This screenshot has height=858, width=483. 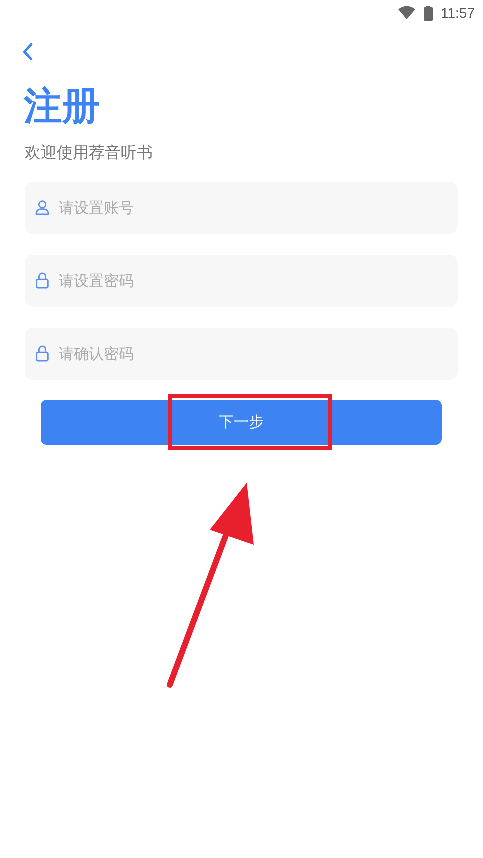 I want to click on input-field: 请设置账号, so click(x=241, y=208).